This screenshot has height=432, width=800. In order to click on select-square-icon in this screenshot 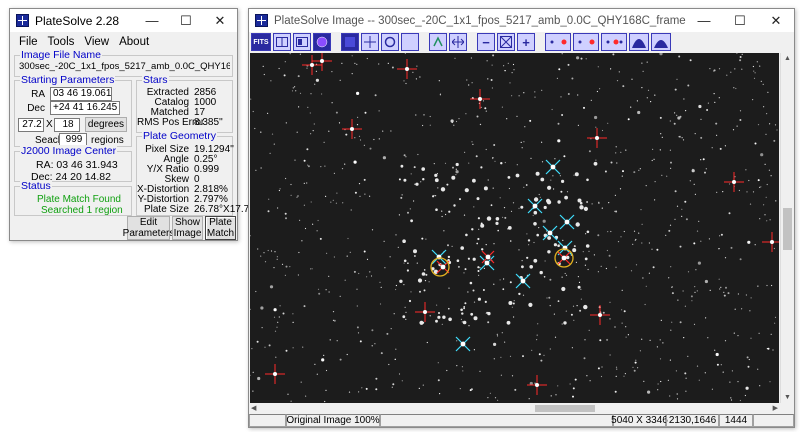, I will do `click(350, 42)`.